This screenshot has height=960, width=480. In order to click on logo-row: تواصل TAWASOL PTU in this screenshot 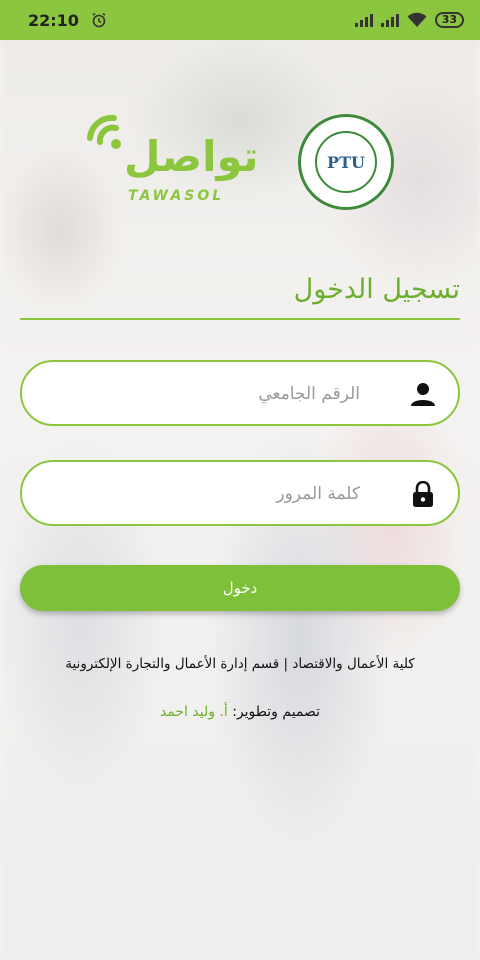, I will do `click(244, 163)`.